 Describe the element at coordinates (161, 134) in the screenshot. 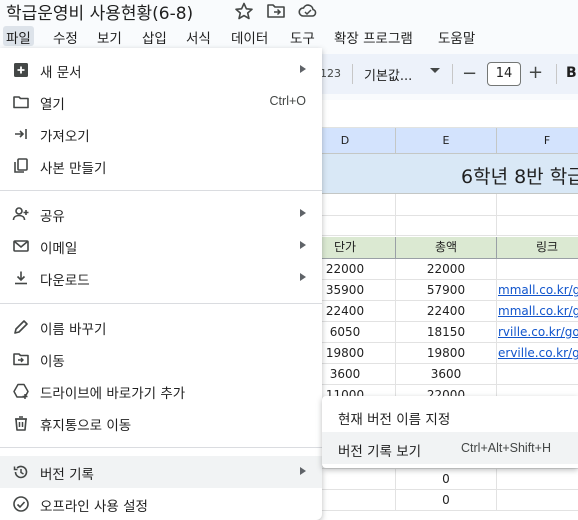

I see `menu-item-import: 가져오기` at that location.